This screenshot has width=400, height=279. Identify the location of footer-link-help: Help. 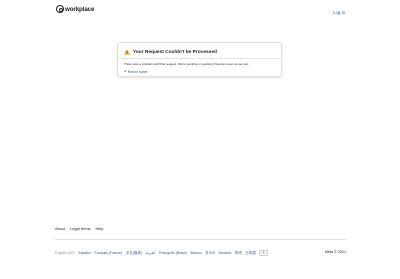
(100, 228).